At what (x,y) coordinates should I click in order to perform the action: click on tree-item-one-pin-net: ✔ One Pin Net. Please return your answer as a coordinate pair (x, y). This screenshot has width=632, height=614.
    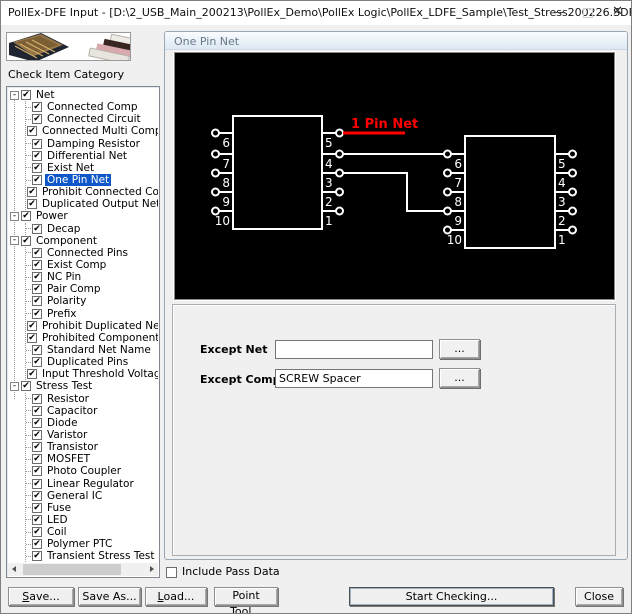
    Looking at the image, I should click on (92, 180).